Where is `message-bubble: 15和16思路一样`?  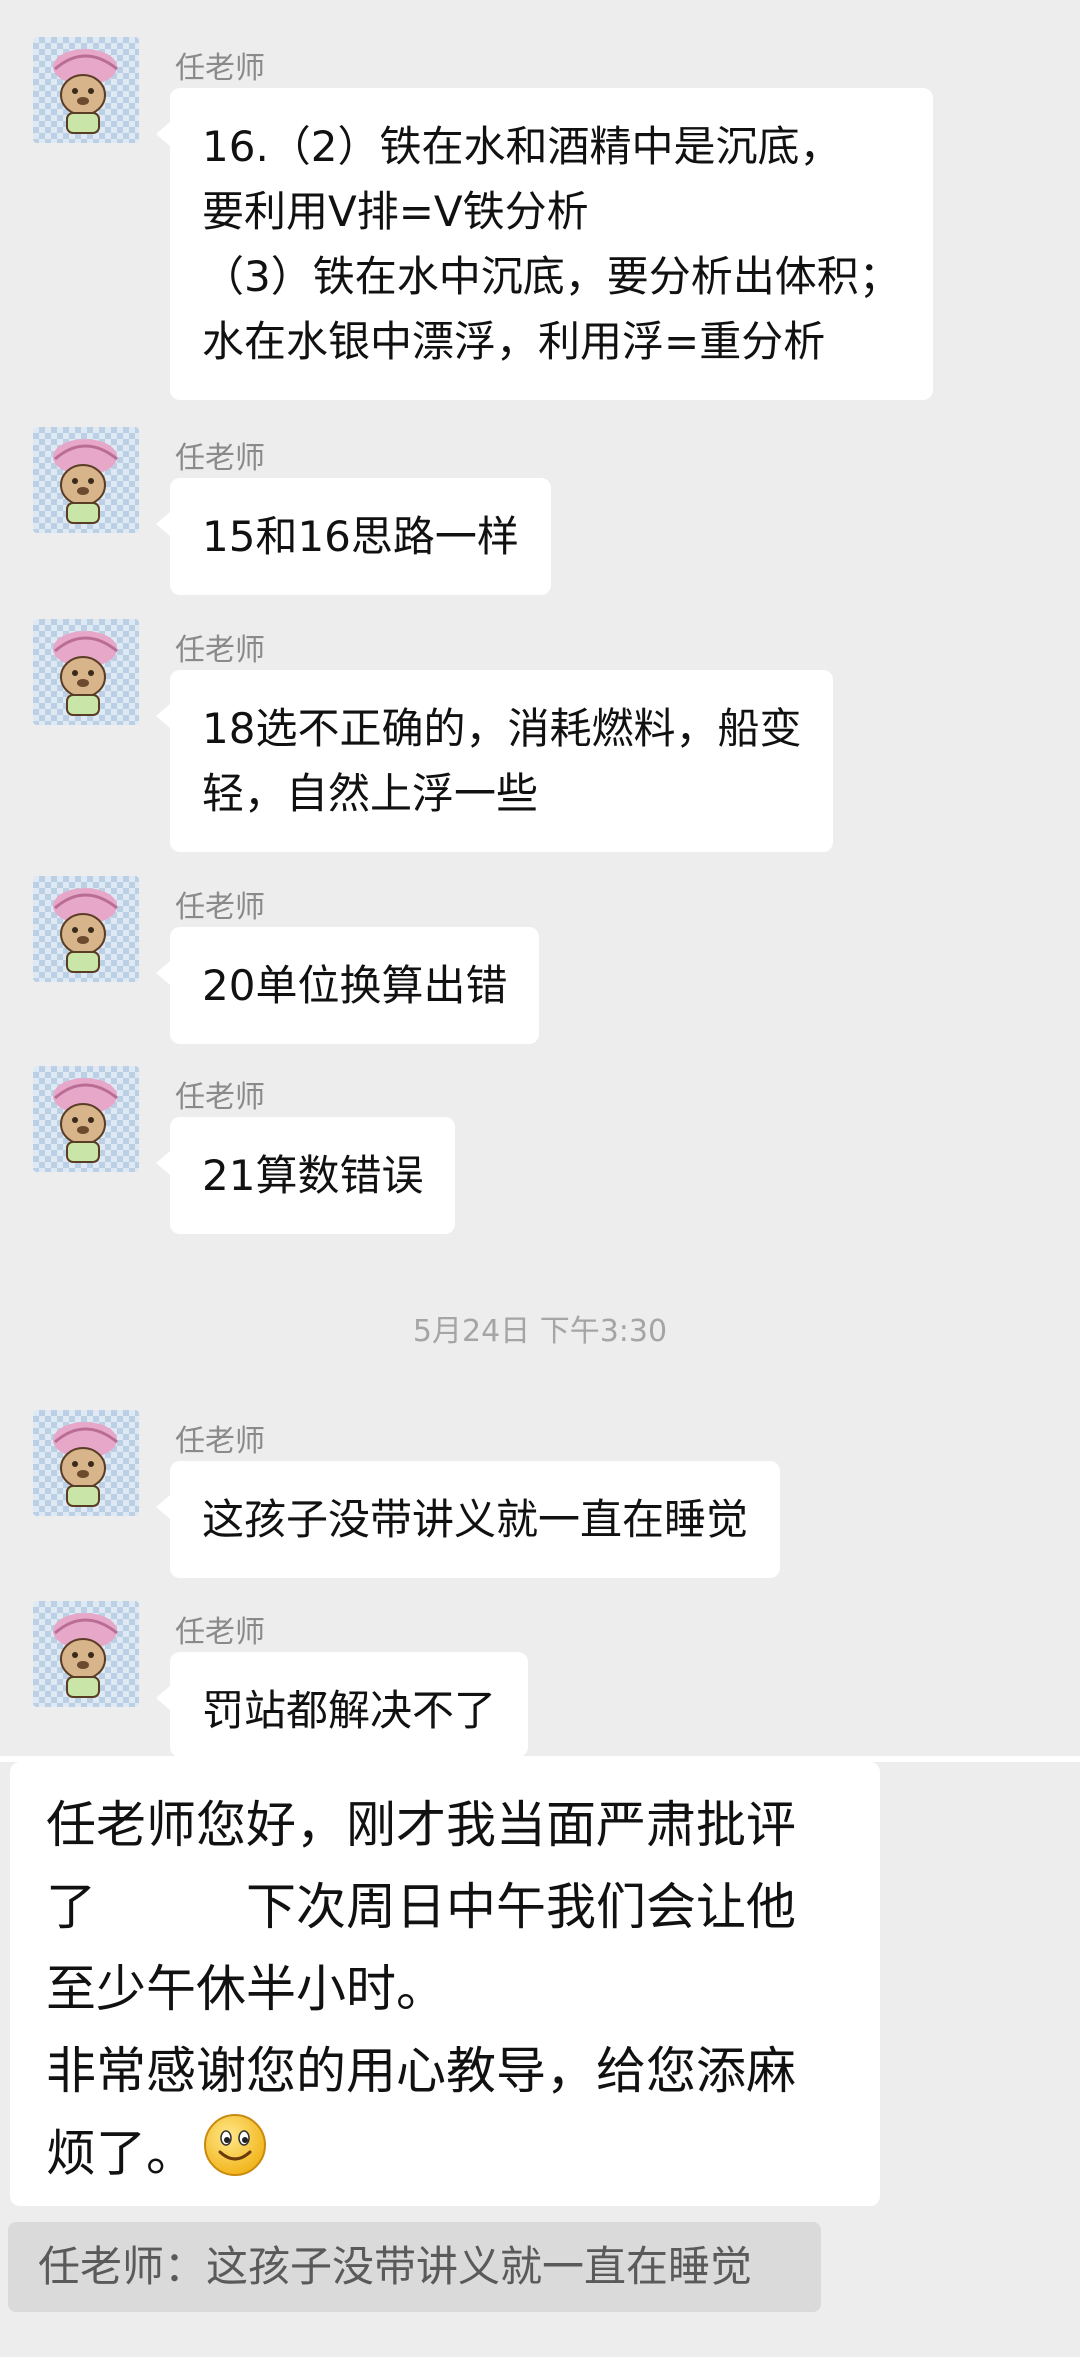 message-bubble: 15和16思路一样 is located at coordinates (353, 536).